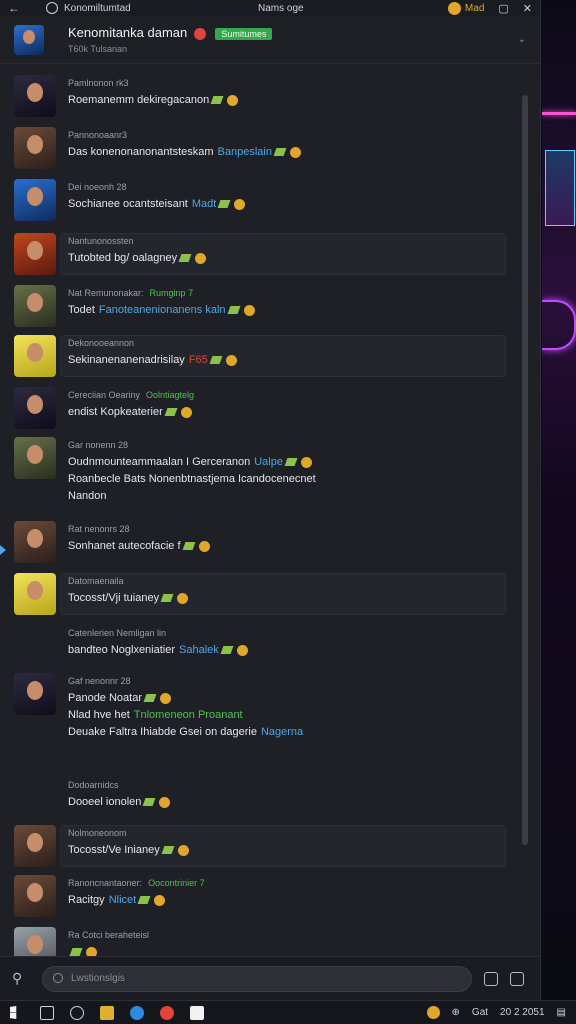 The width and height of the screenshot is (576, 1024). I want to click on message-author: Datomaenaila, so click(96, 581).